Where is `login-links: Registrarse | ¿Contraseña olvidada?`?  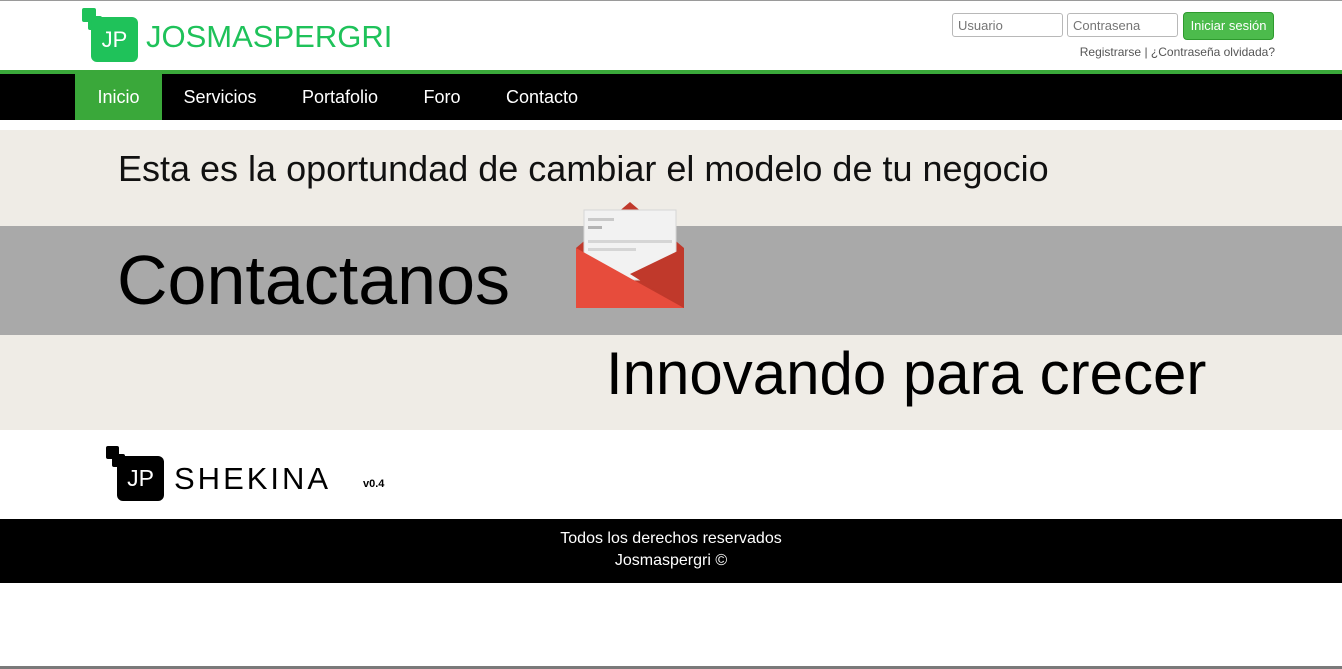 login-links: Registrarse | ¿Contraseña olvidada? is located at coordinates (1113, 52).